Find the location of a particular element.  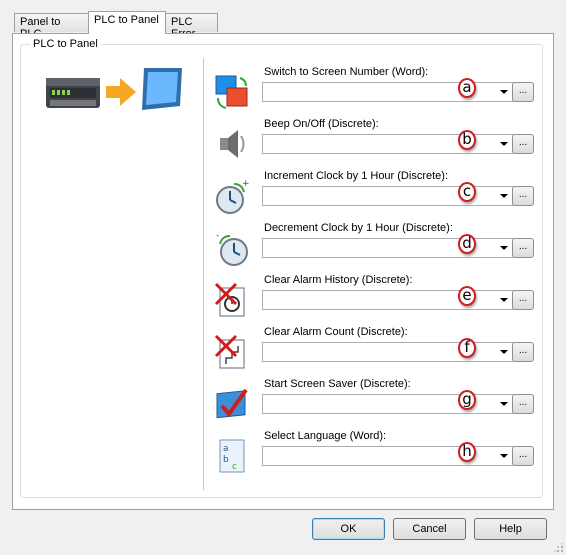

select-language-combobox is located at coordinates (388, 456).